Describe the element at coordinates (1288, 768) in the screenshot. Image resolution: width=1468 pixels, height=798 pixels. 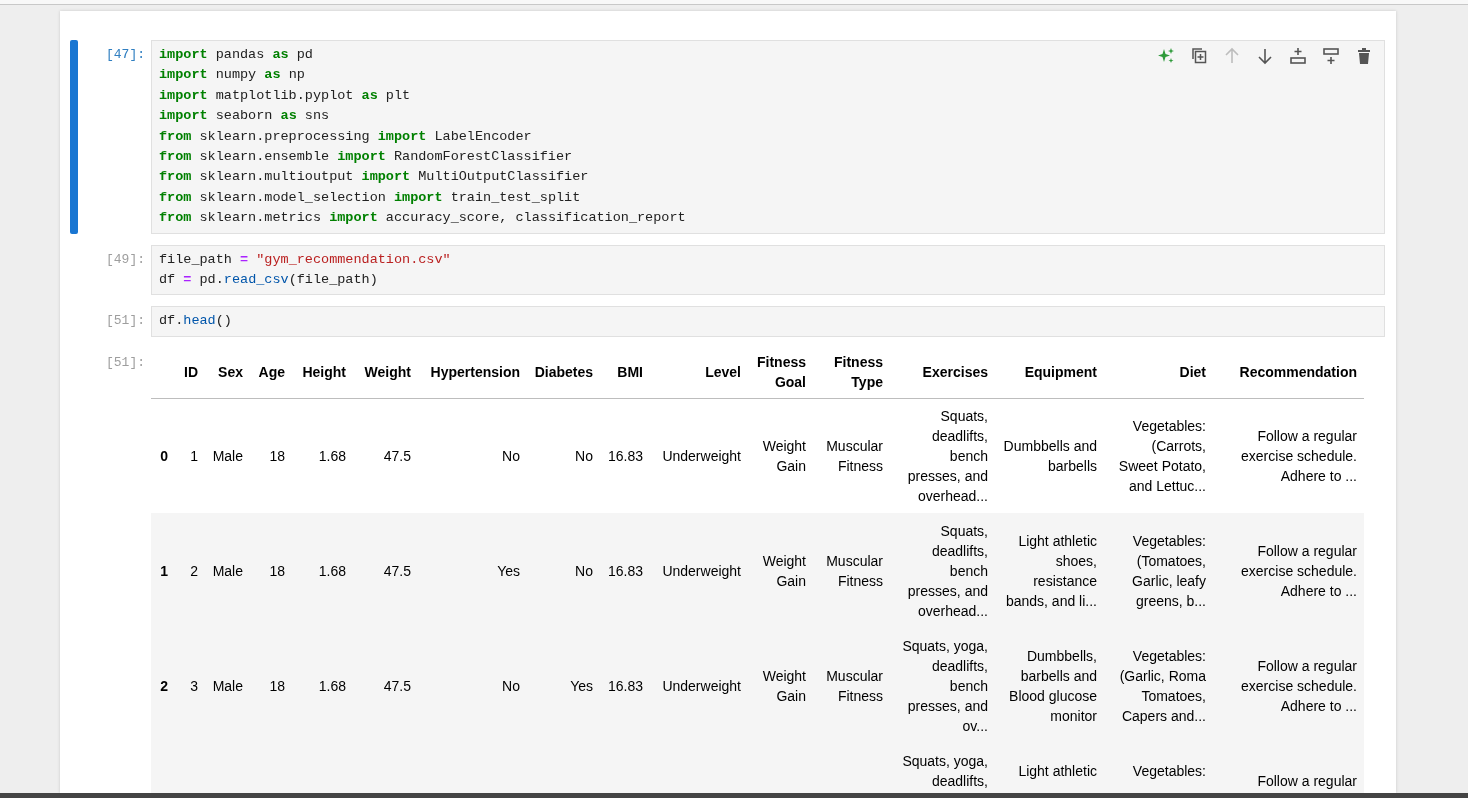
I see `table-cell: Follow a regular` at that location.